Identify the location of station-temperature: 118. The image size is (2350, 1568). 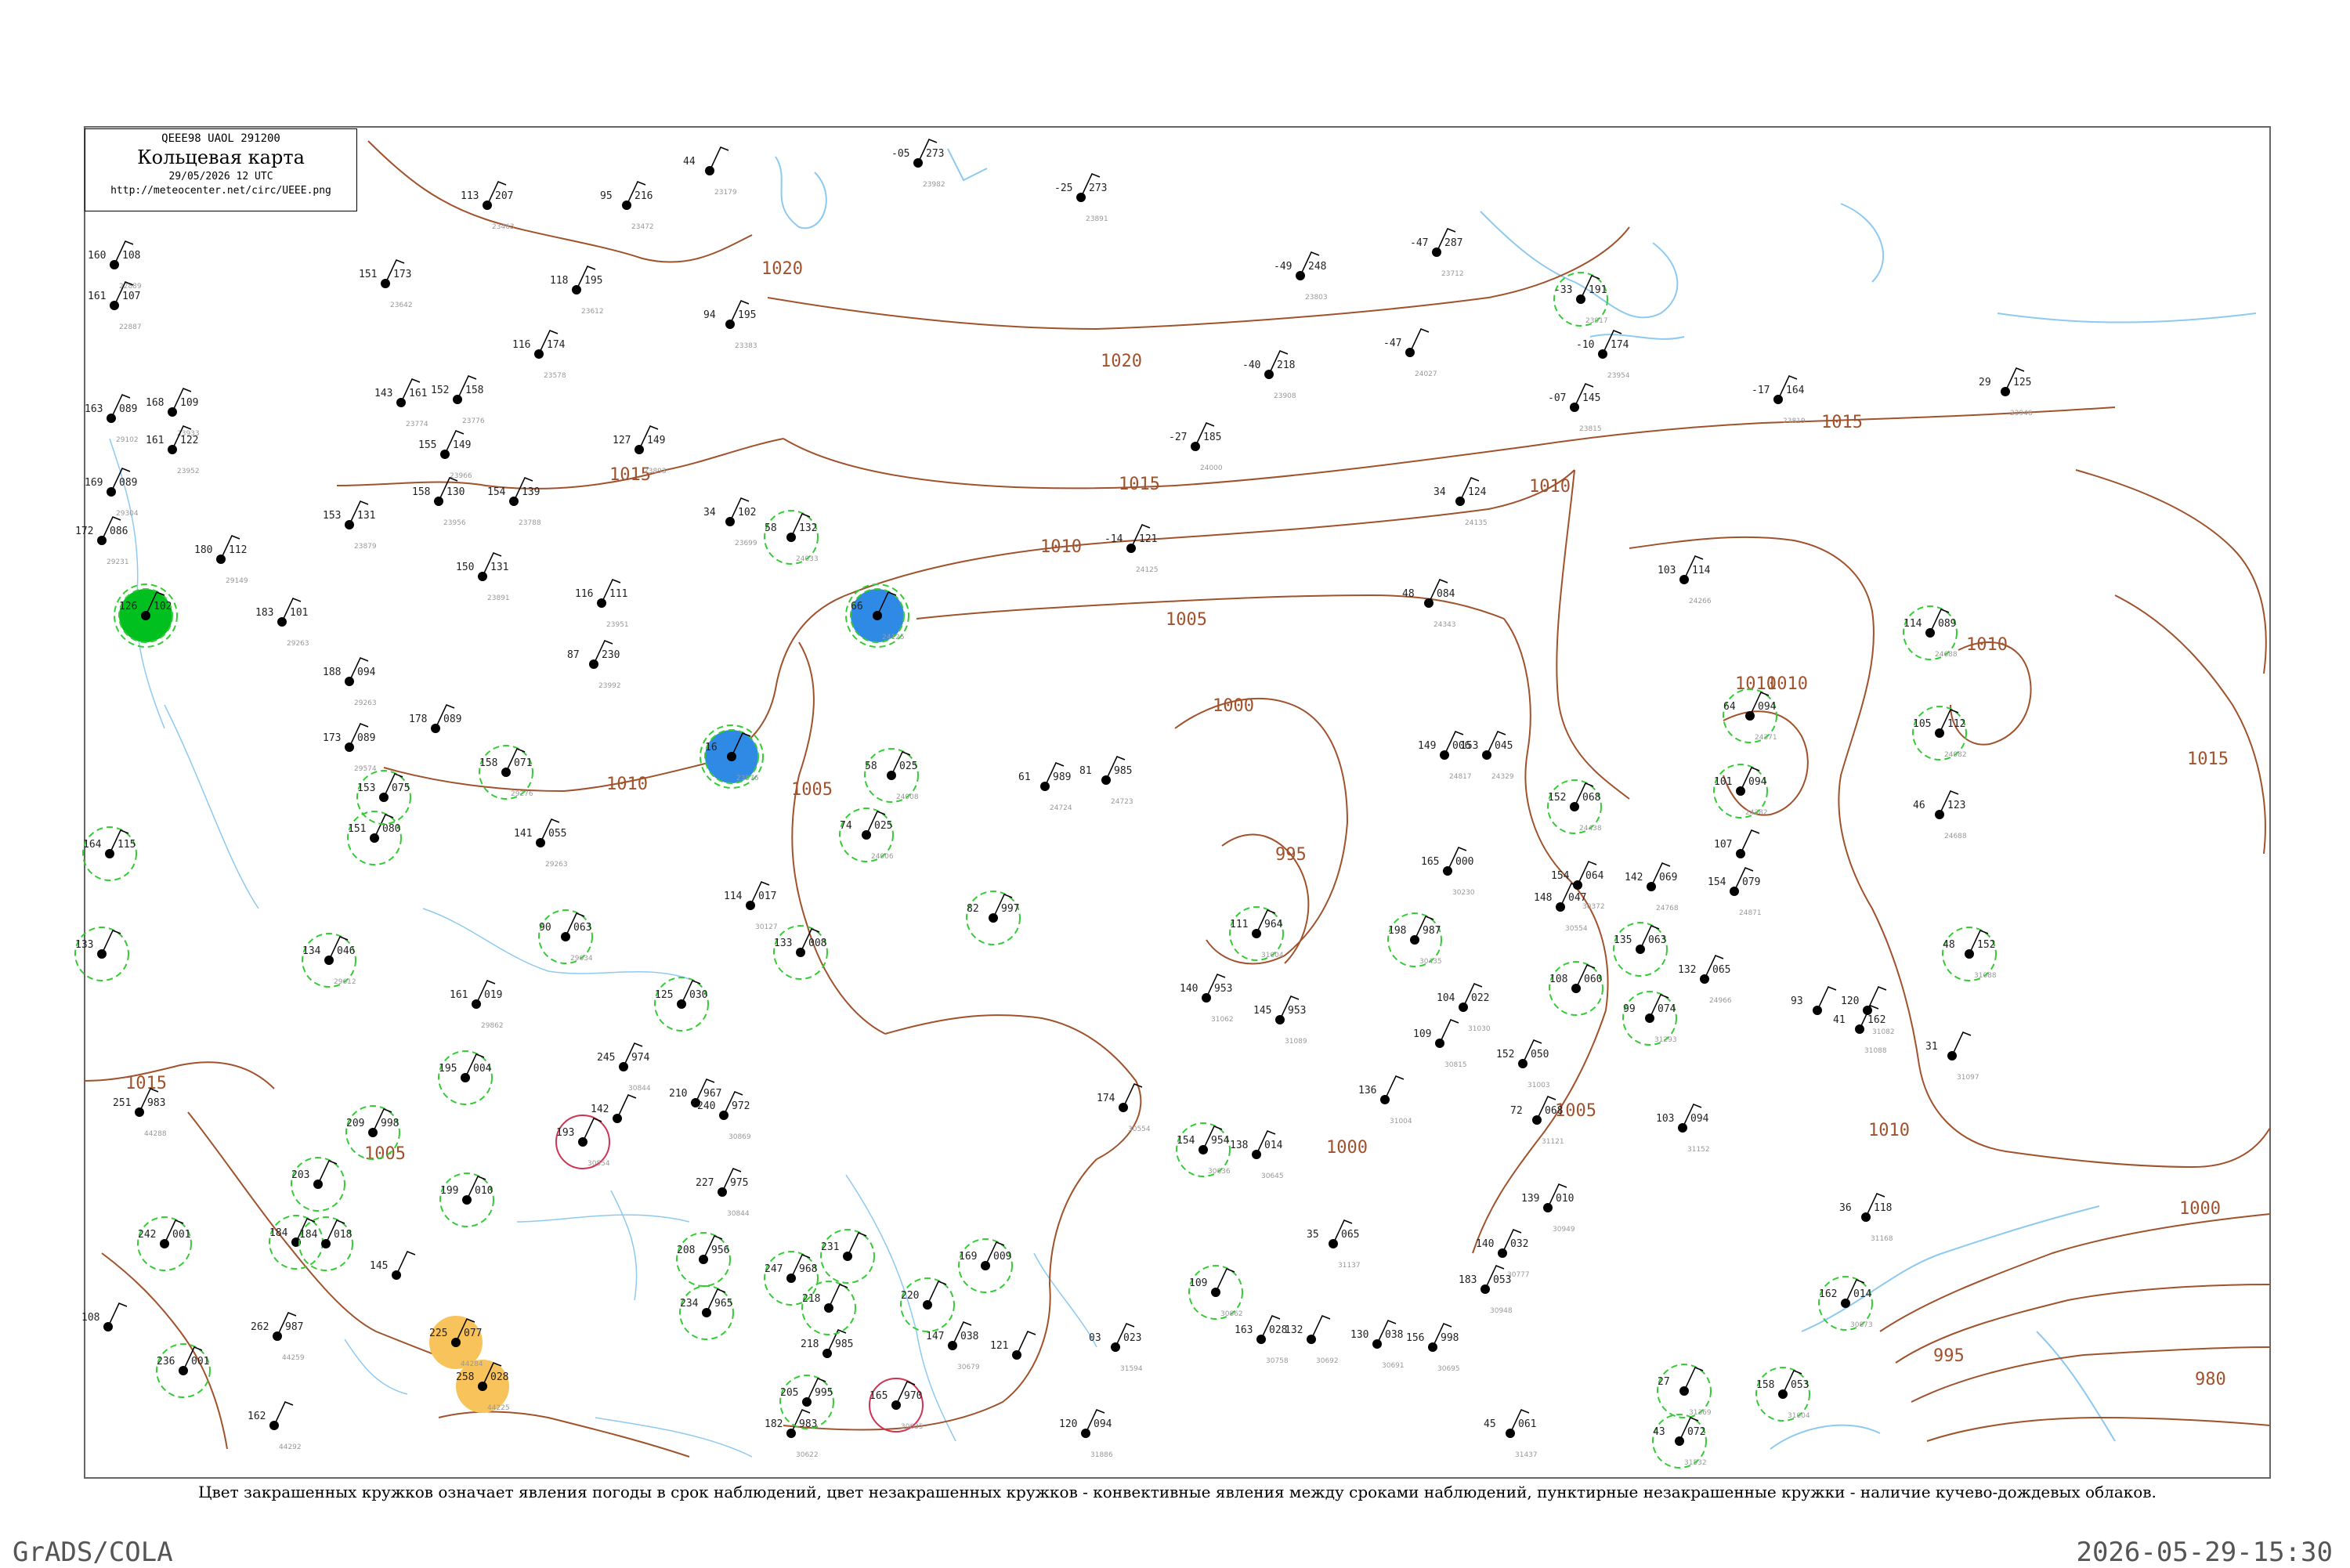
(559, 281).